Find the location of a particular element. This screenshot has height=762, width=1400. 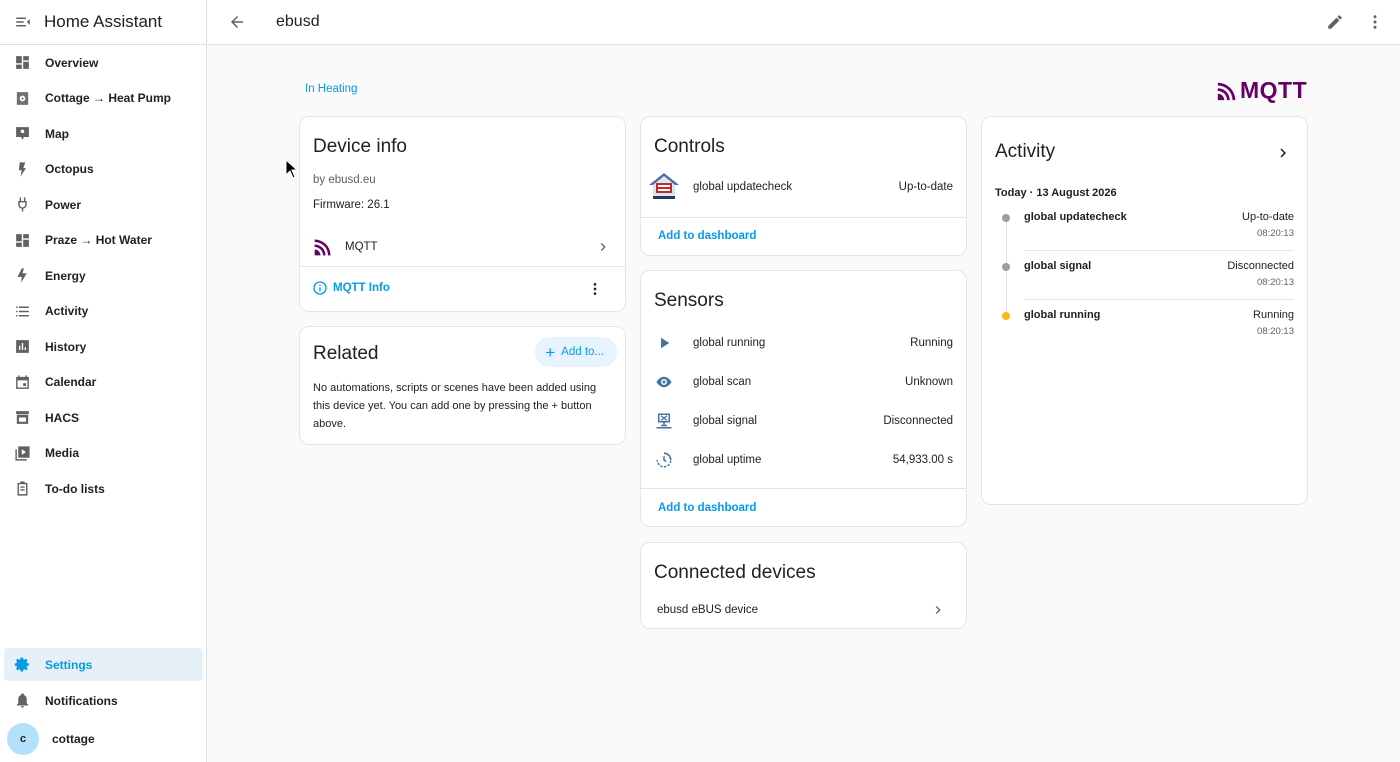

entity-state: Disconnected is located at coordinates (918, 421).